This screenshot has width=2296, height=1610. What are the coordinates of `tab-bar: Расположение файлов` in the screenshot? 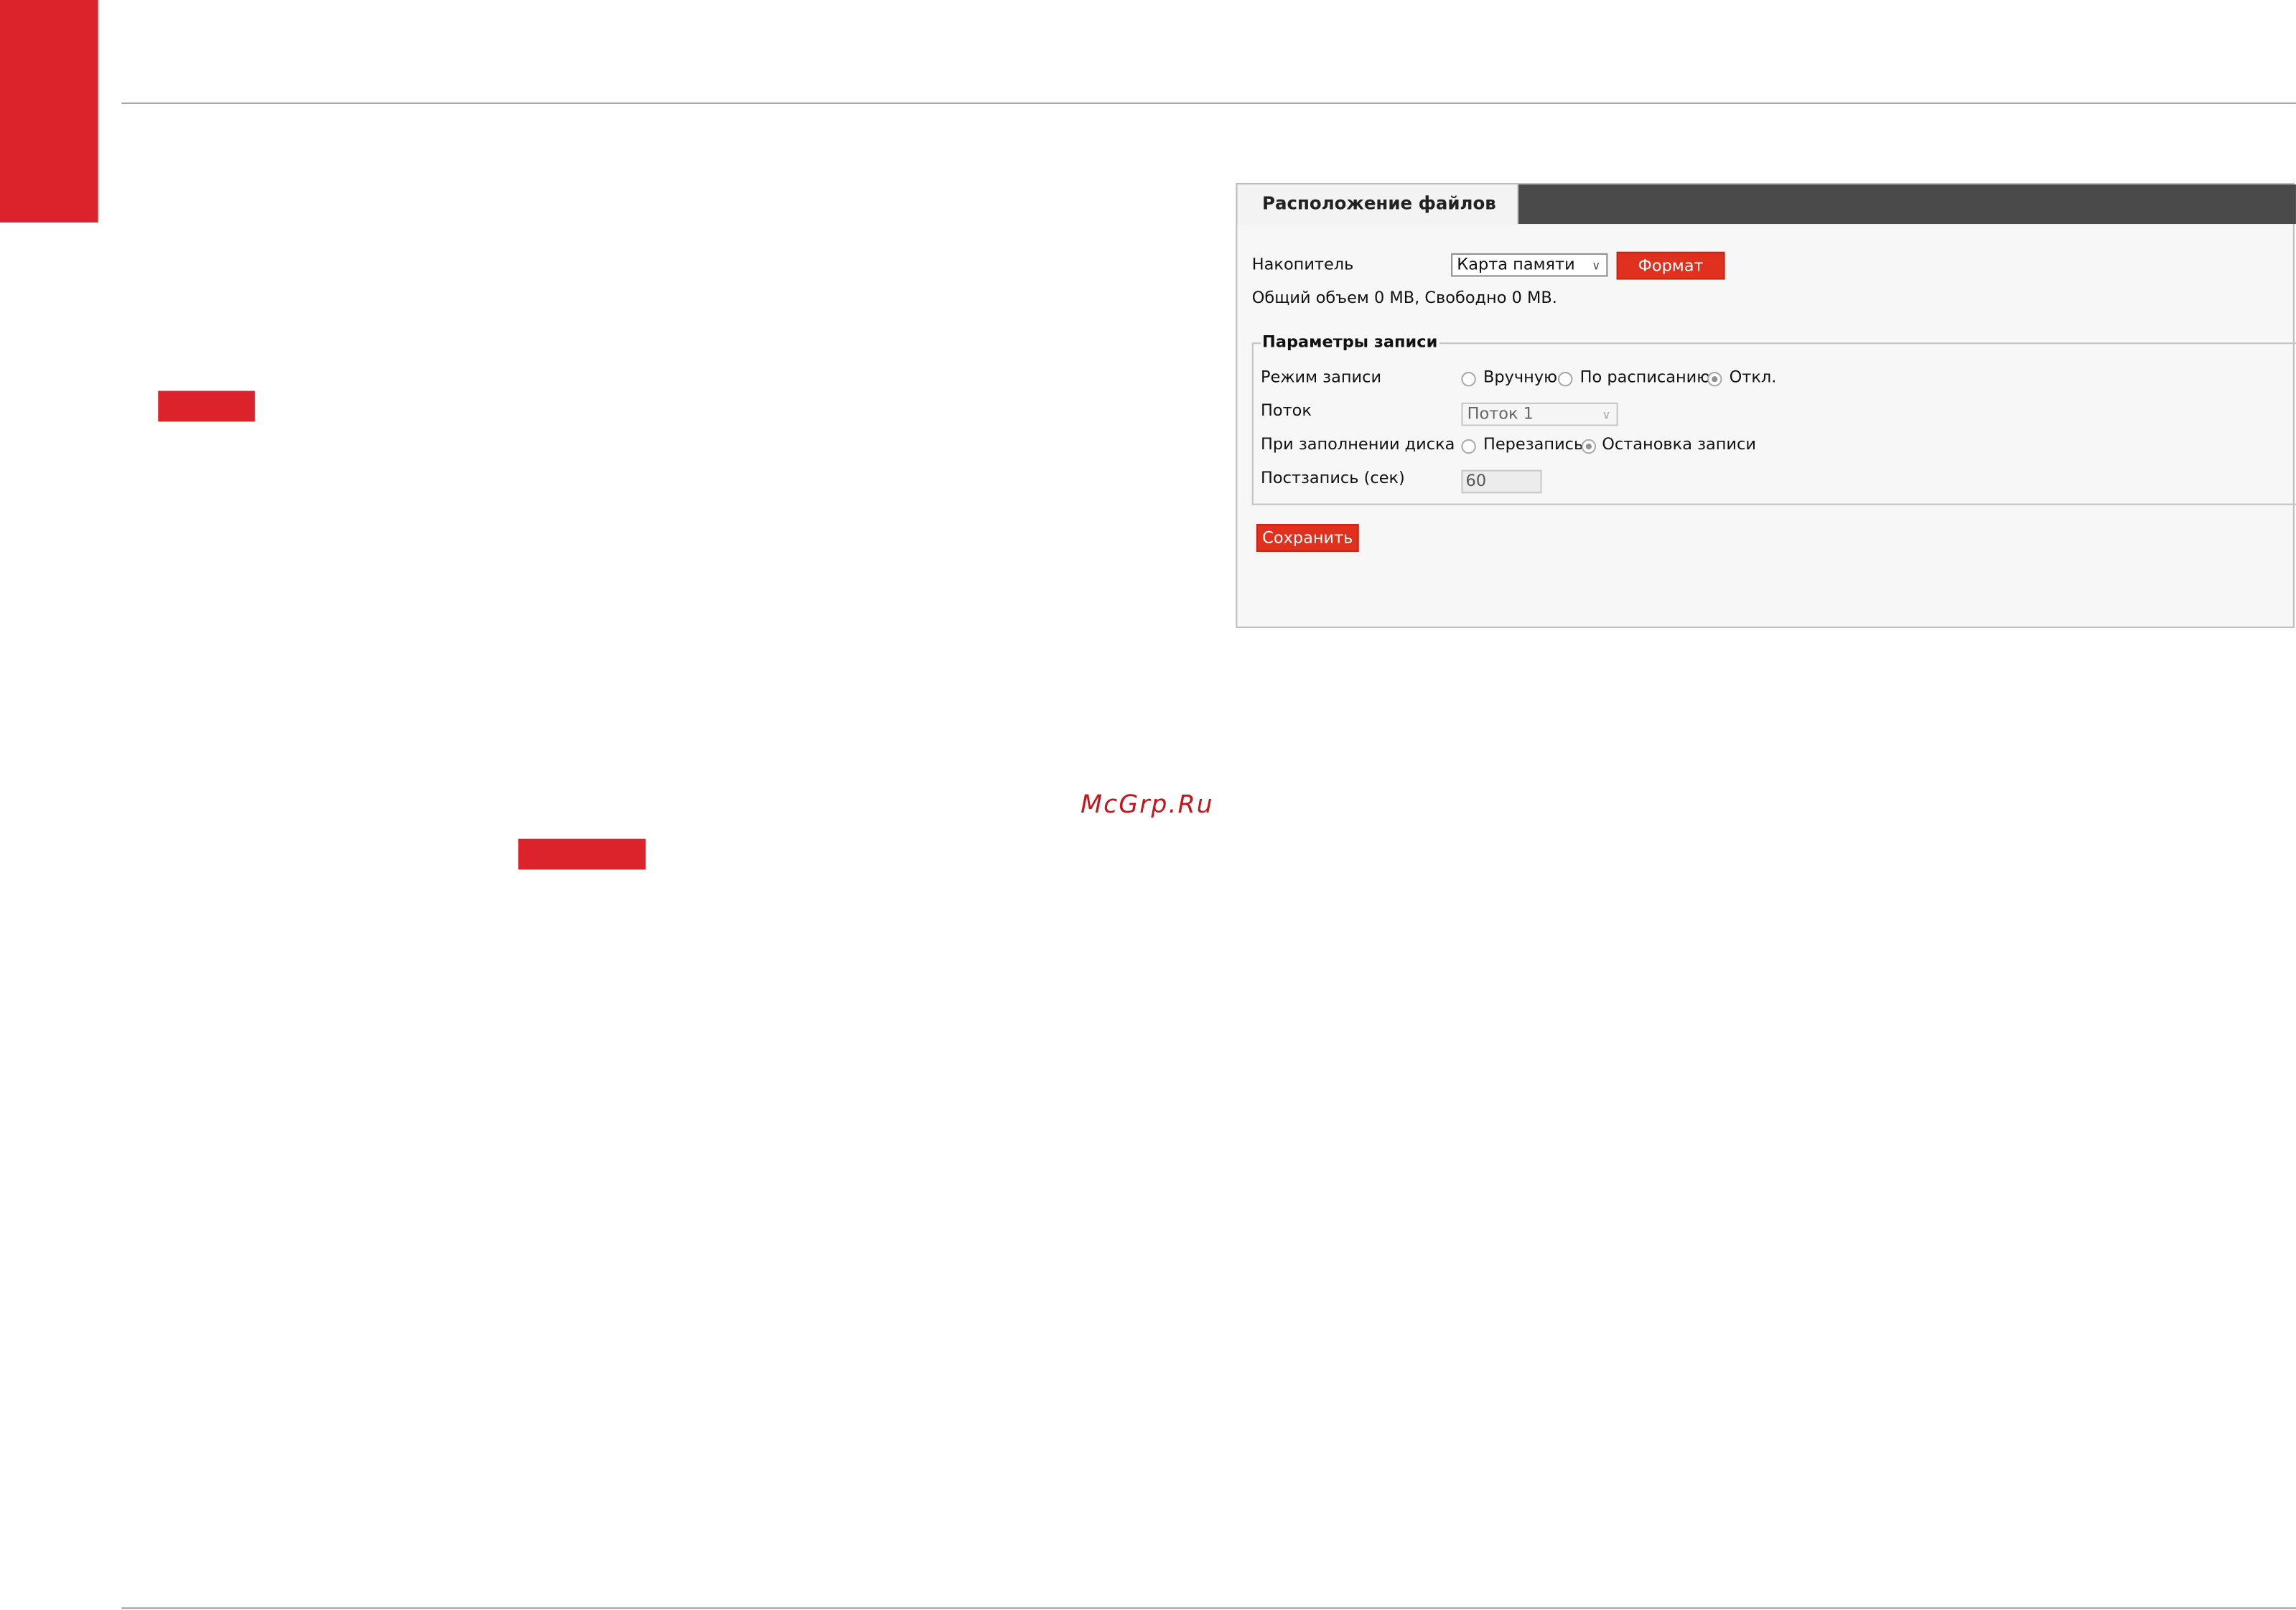 It's located at (1766, 205).